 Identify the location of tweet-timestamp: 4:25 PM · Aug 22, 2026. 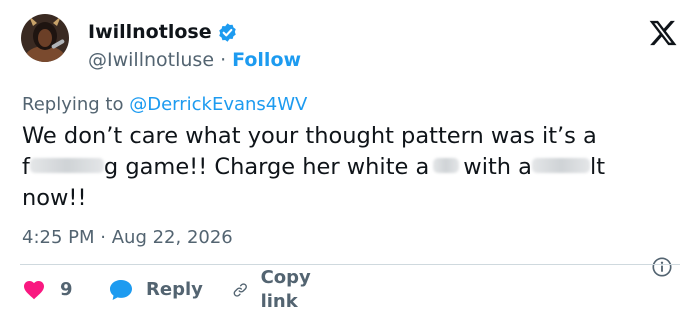
(127, 238).